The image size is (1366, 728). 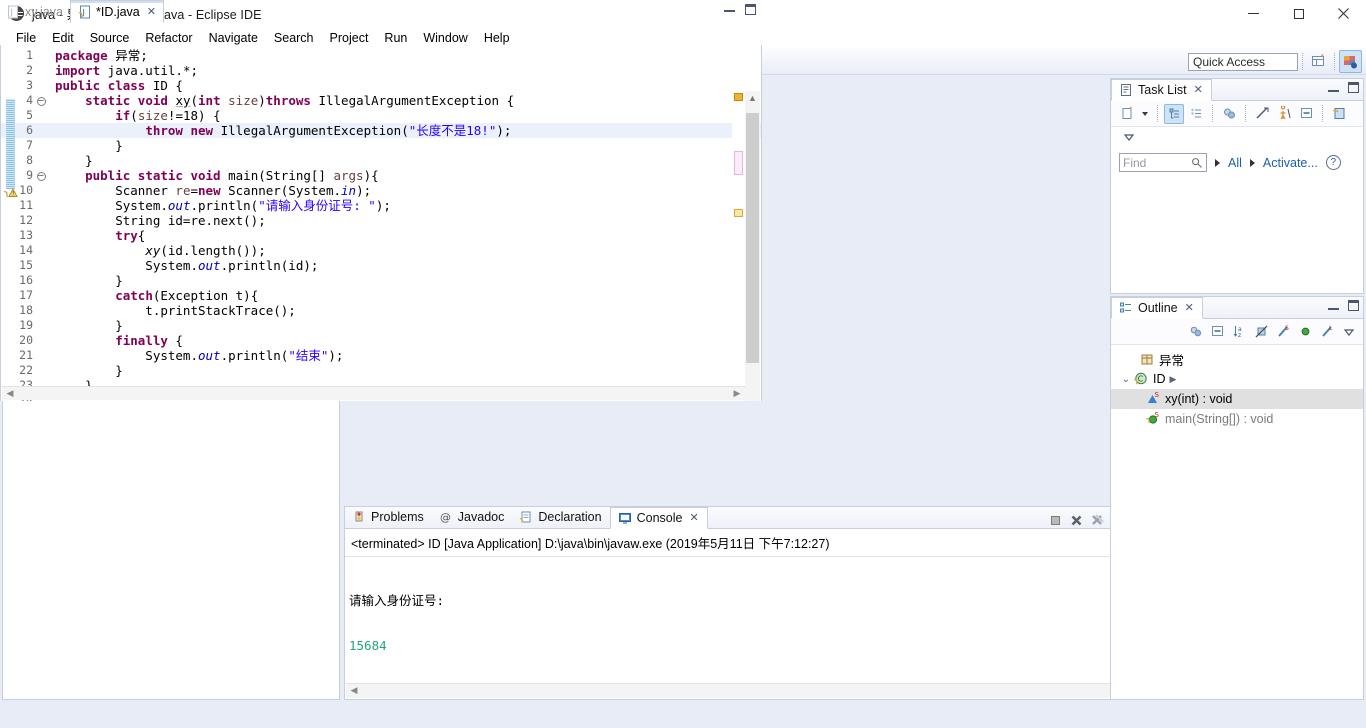 I want to click on menu-help: Help, so click(x=497, y=38).